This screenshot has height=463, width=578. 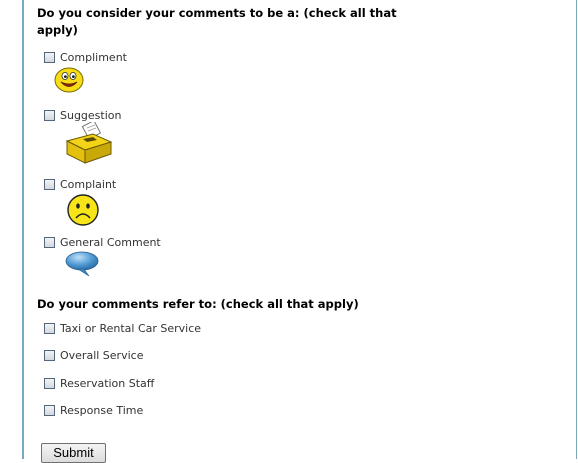 I want to click on option-complaint: Complaint, so click(x=80, y=184).